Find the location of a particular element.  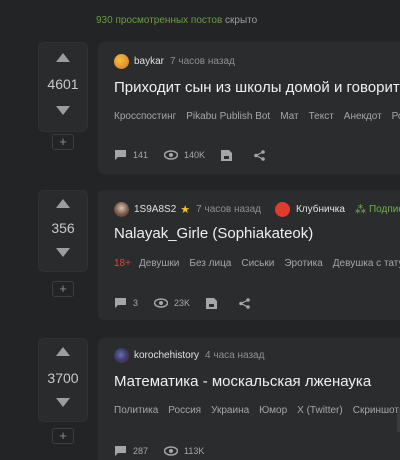

post-actions: 287 113K is located at coordinates (167, 451).